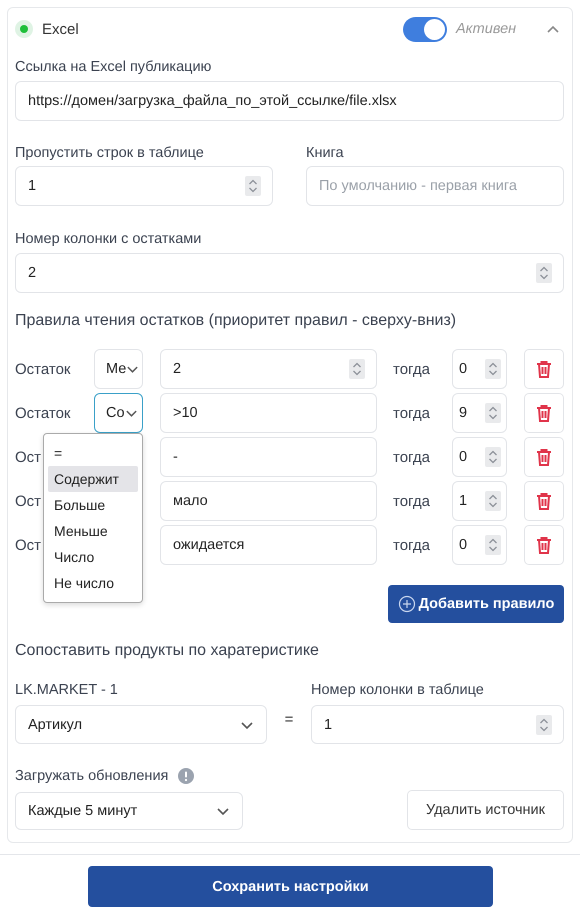 The height and width of the screenshot is (920, 580). What do you see at coordinates (113, 67) in the screenshot?
I see `field-label: Ссылка на Excel публикацию` at bounding box center [113, 67].